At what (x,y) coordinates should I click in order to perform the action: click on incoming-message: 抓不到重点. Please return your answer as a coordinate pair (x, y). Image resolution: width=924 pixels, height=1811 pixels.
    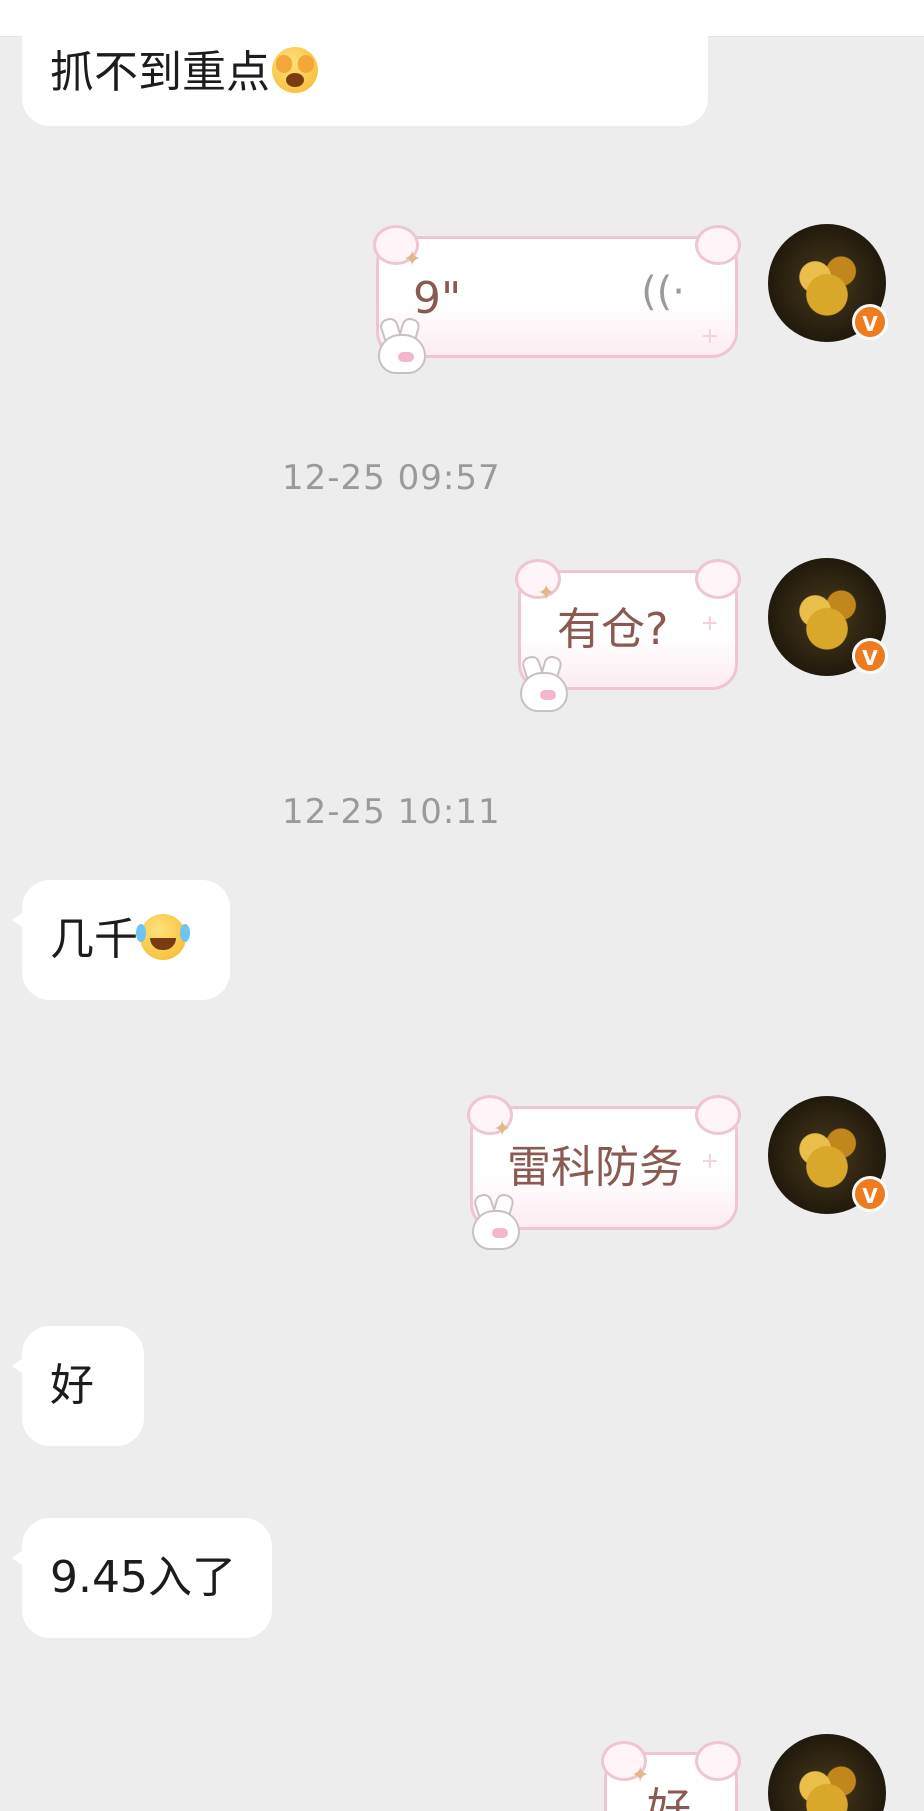
    Looking at the image, I should click on (365, 73).